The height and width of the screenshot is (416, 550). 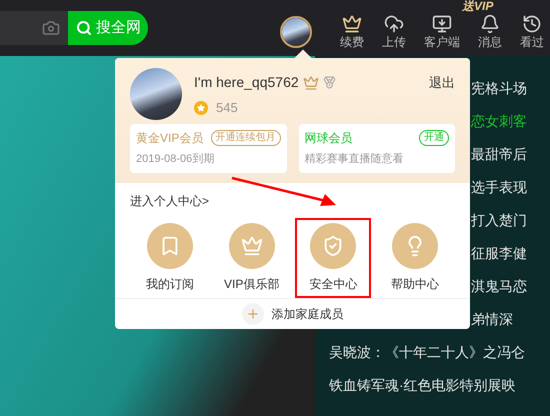 I want to click on medal-icon, so click(x=329, y=82).